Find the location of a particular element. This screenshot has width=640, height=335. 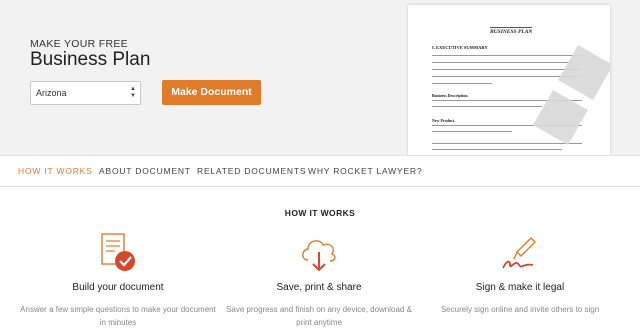

tab-how-it-works: HOW IT WORKS is located at coordinates (55, 171).